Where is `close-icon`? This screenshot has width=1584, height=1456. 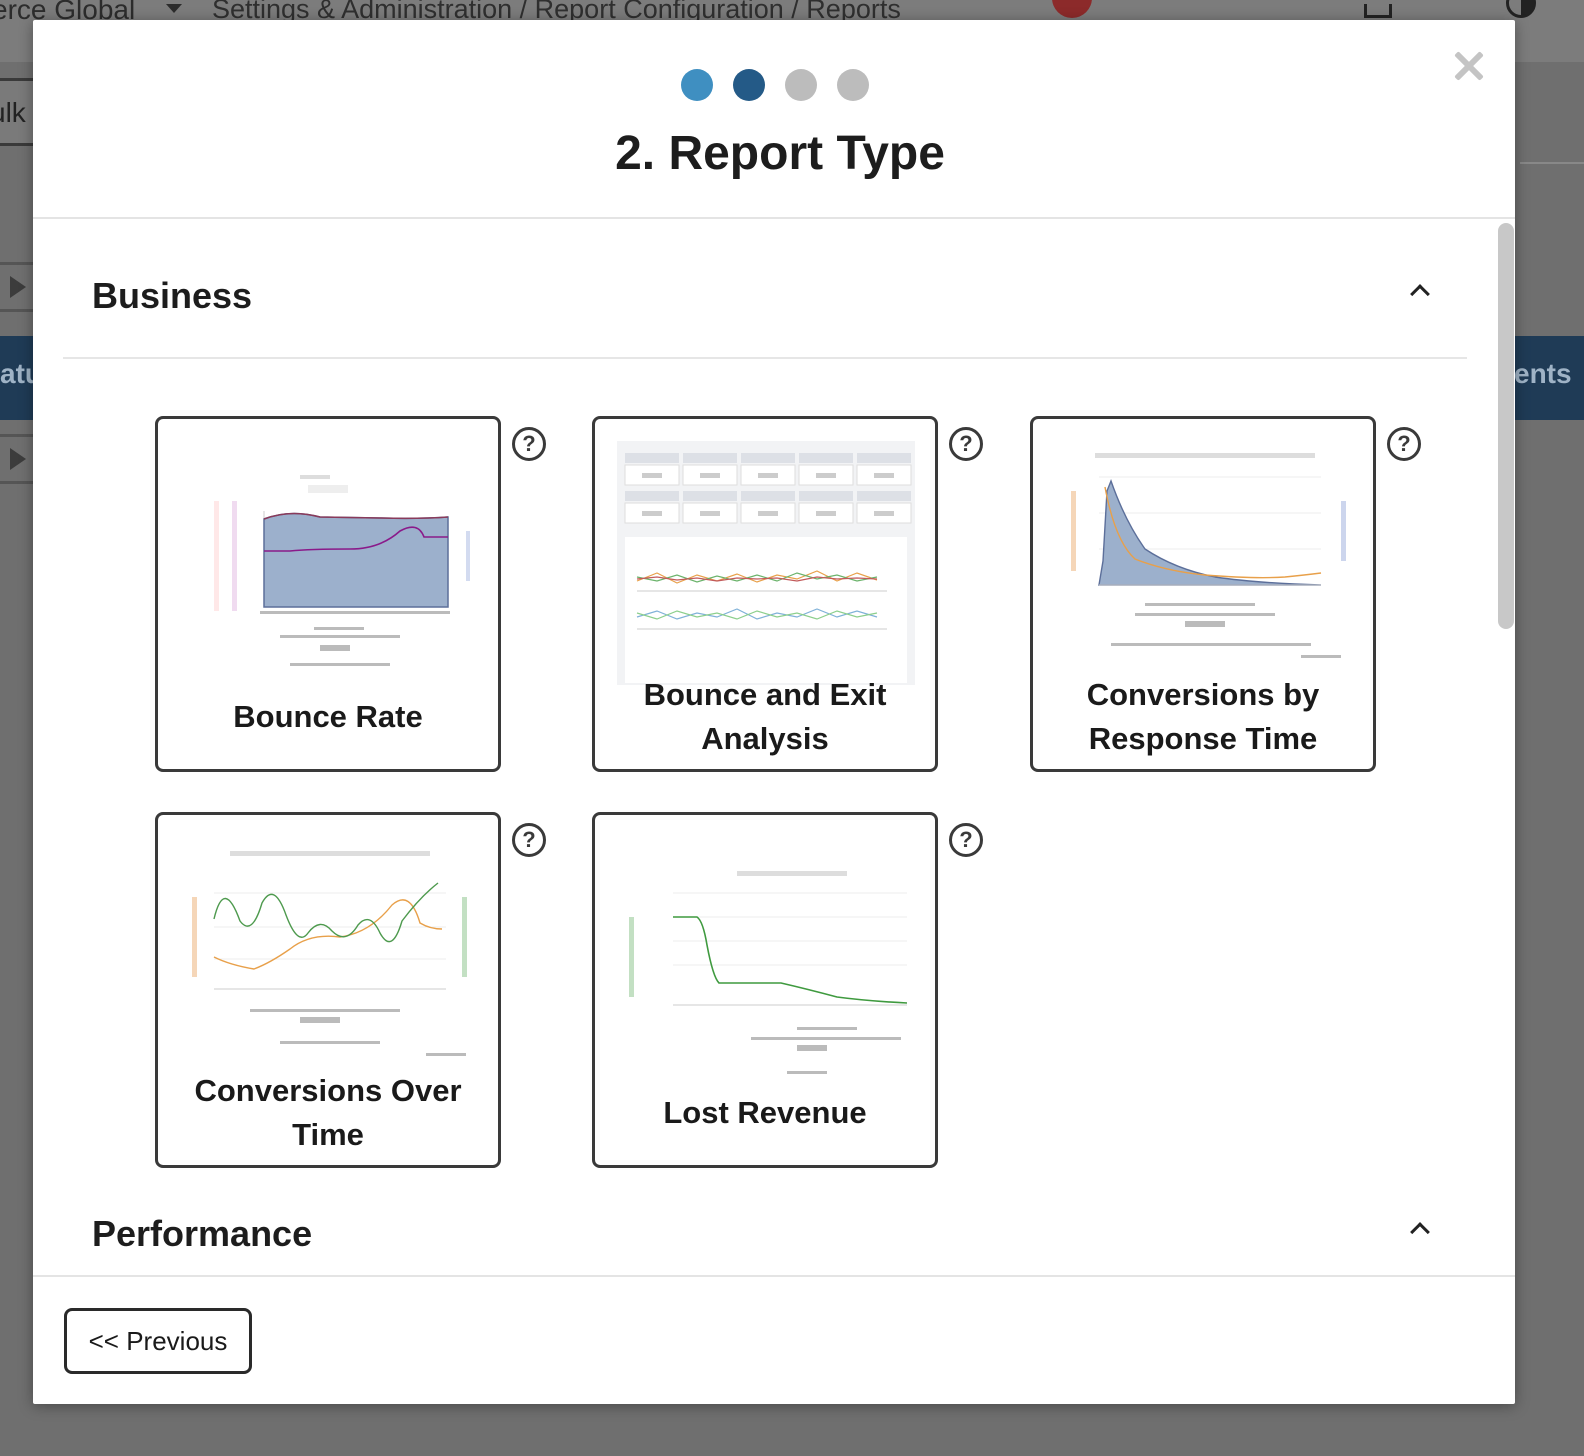
close-icon is located at coordinates (1469, 66).